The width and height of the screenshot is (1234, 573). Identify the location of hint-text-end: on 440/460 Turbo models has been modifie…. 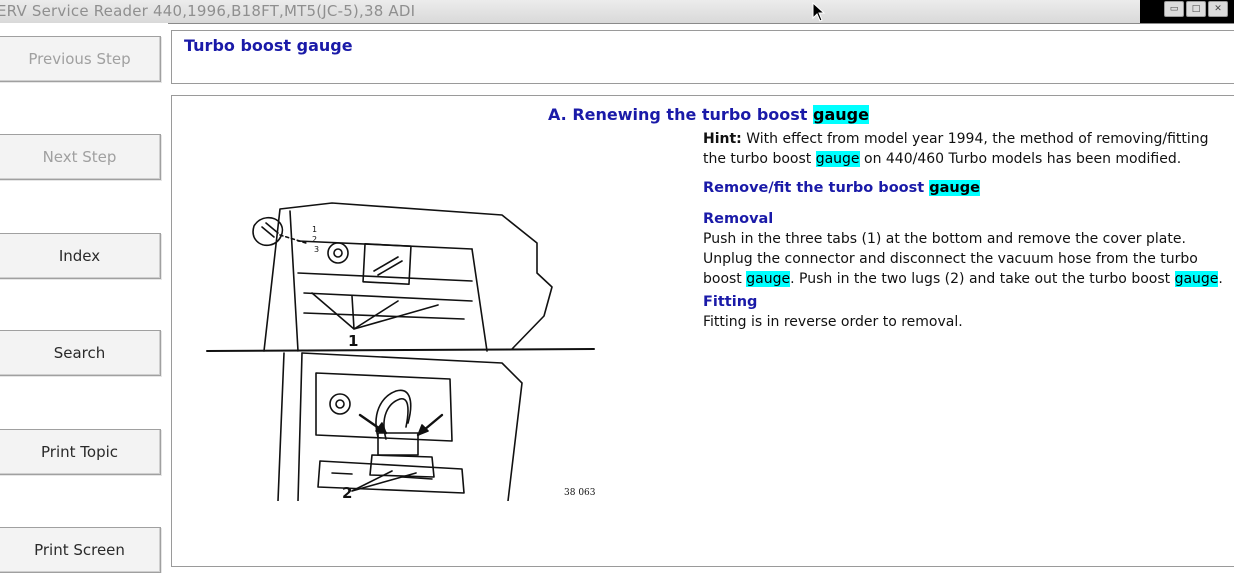
(1020, 159).